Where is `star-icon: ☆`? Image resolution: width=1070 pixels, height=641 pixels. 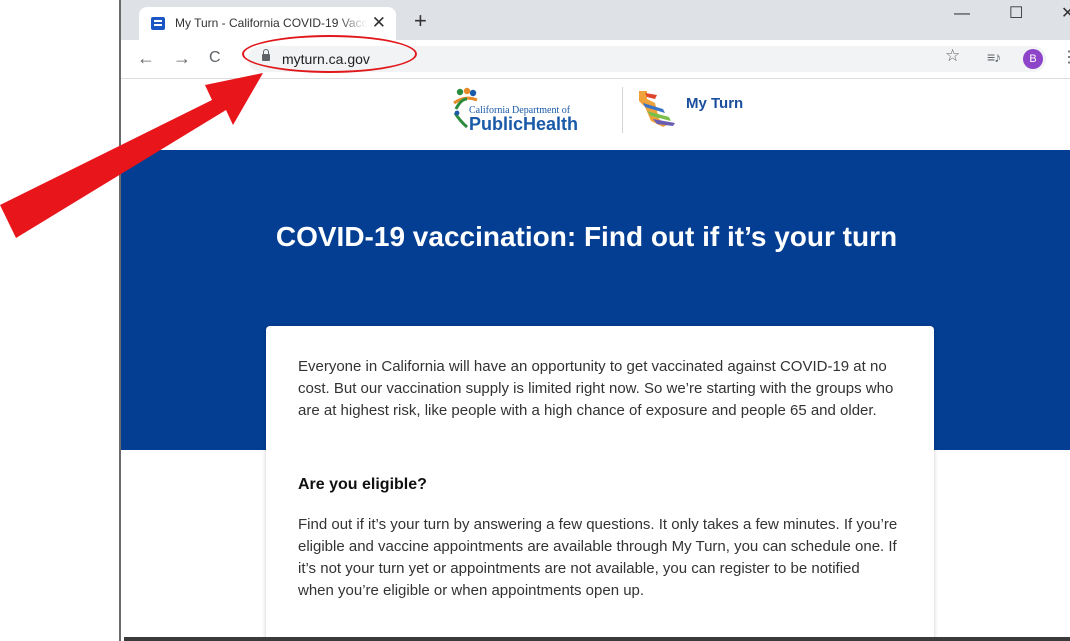 star-icon: ☆ is located at coordinates (952, 56).